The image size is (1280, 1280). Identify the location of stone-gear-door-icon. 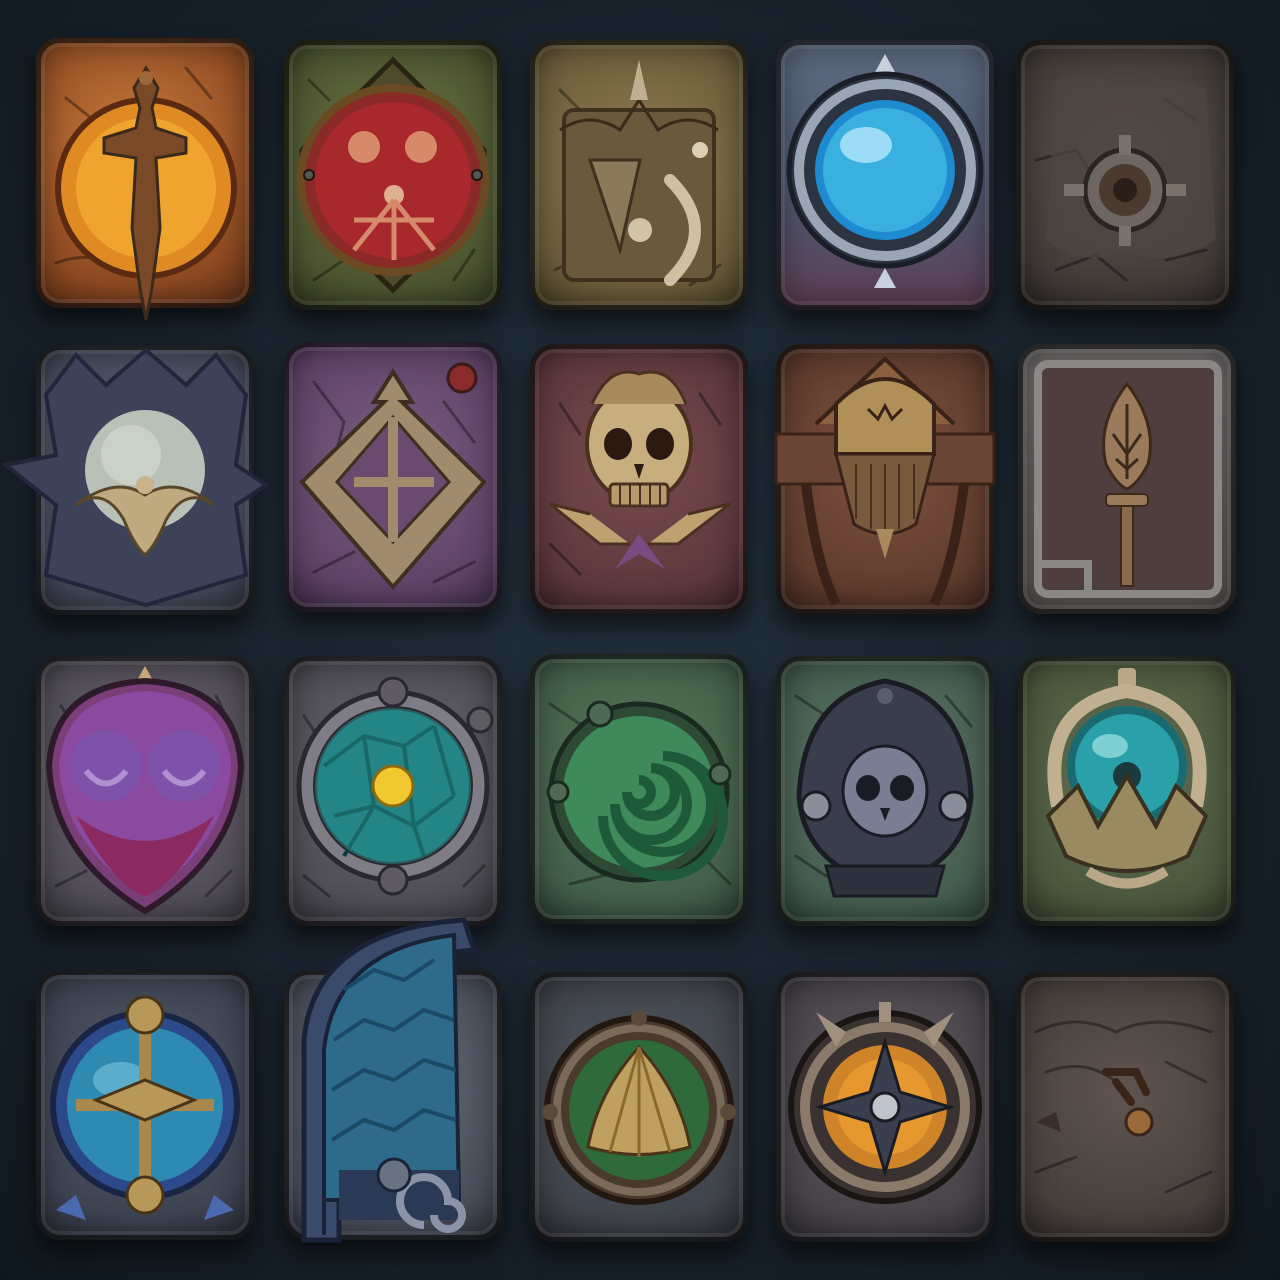
(1125, 179).